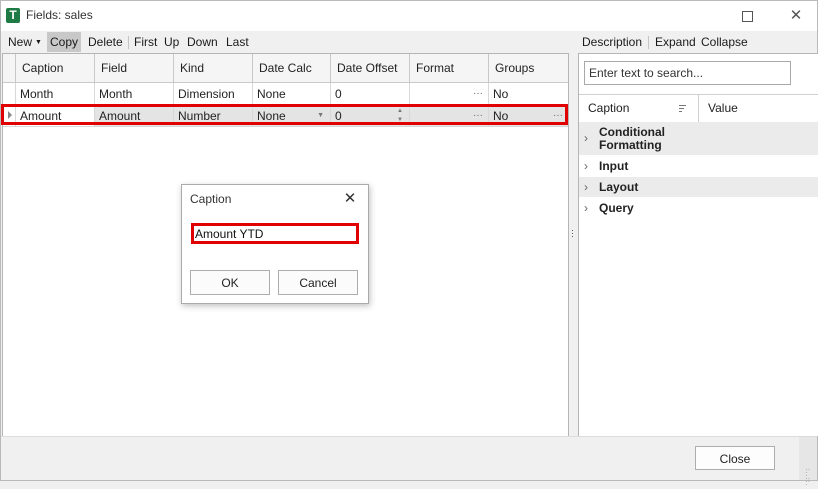  What do you see at coordinates (213, 94) in the screenshot?
I see `cell-kind: Dimension` at bounding box center [213, 94].